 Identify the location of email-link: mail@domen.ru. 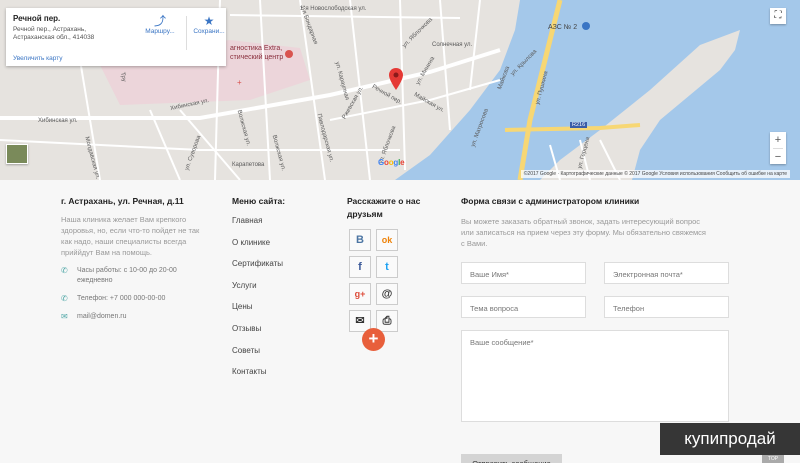
(102, 316).